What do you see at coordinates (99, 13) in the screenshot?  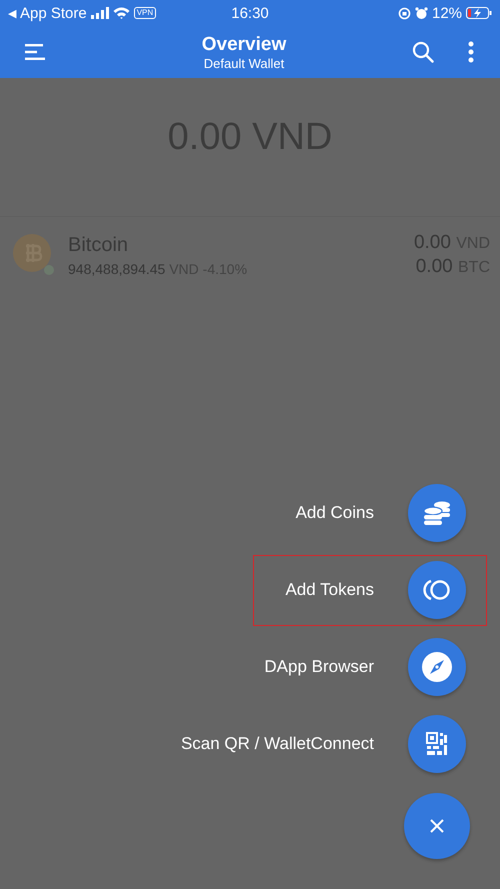 I see `signal-icon` at bounding box center [99, 13].